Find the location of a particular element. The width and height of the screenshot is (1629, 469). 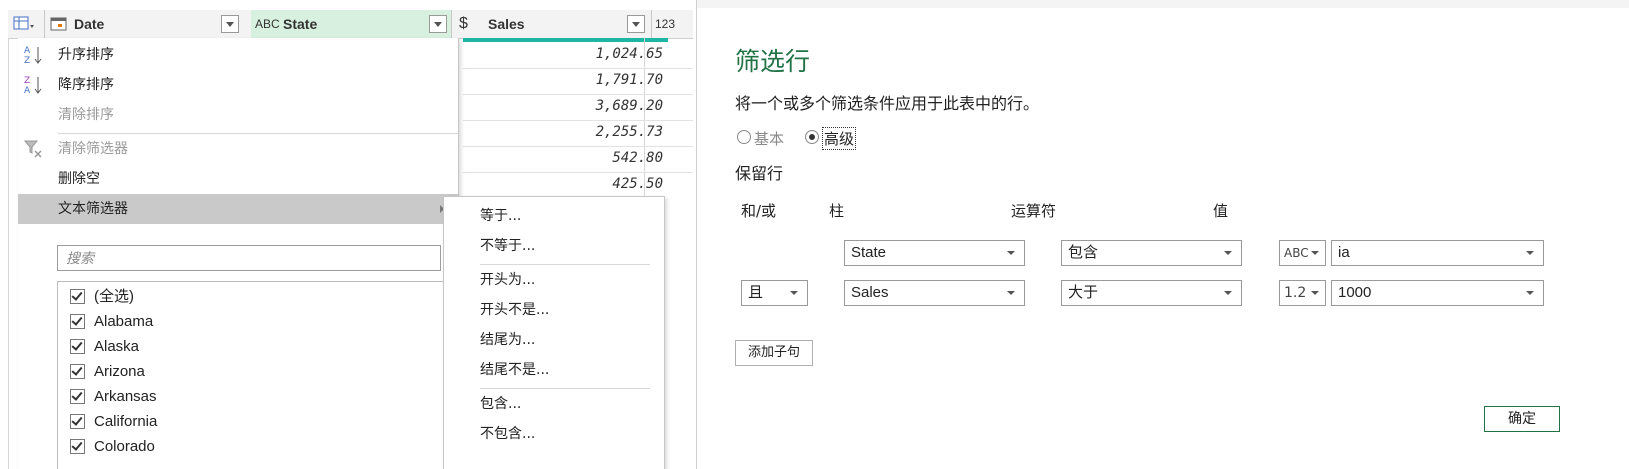

header-value: 值 is located at coordinates (1221, 211).